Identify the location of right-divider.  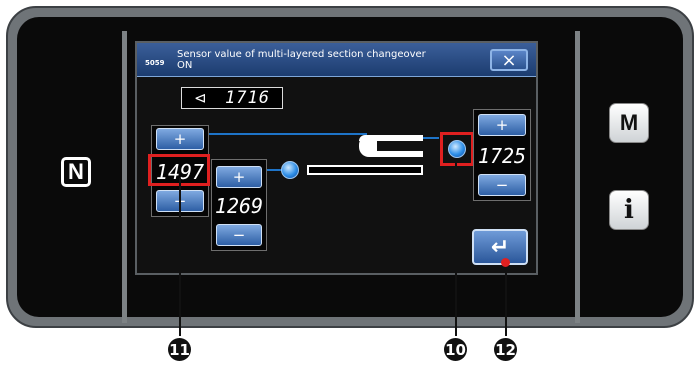
(577, 177).